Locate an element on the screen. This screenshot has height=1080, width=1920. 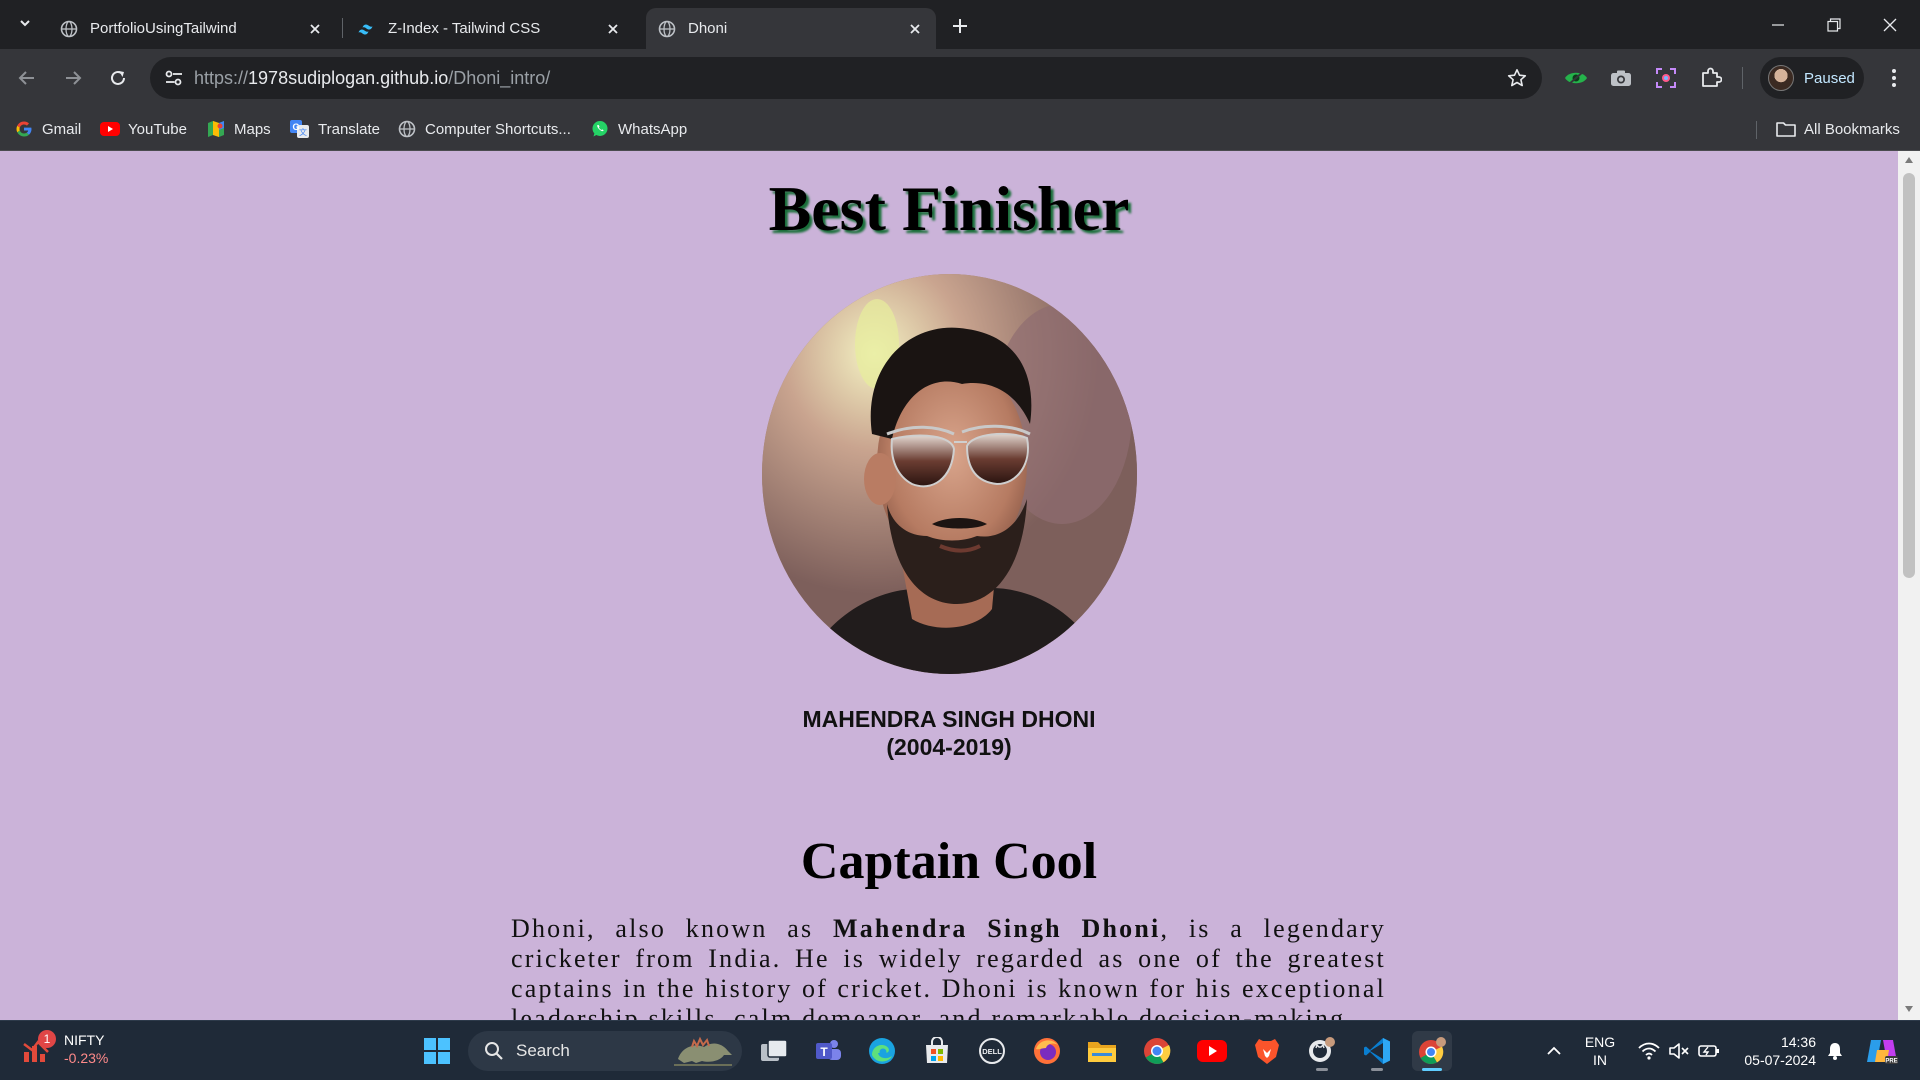
tab-portfolio: PortfolioUsingTailwind is located at coordinates (192, 28).